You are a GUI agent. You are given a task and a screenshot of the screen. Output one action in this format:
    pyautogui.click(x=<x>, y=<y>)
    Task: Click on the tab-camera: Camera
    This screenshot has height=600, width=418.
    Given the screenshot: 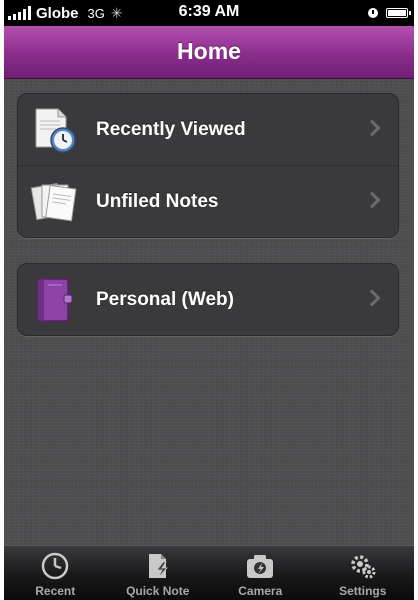 What is the action you would take?
    pyautogui.click(x=260, y=573)
    